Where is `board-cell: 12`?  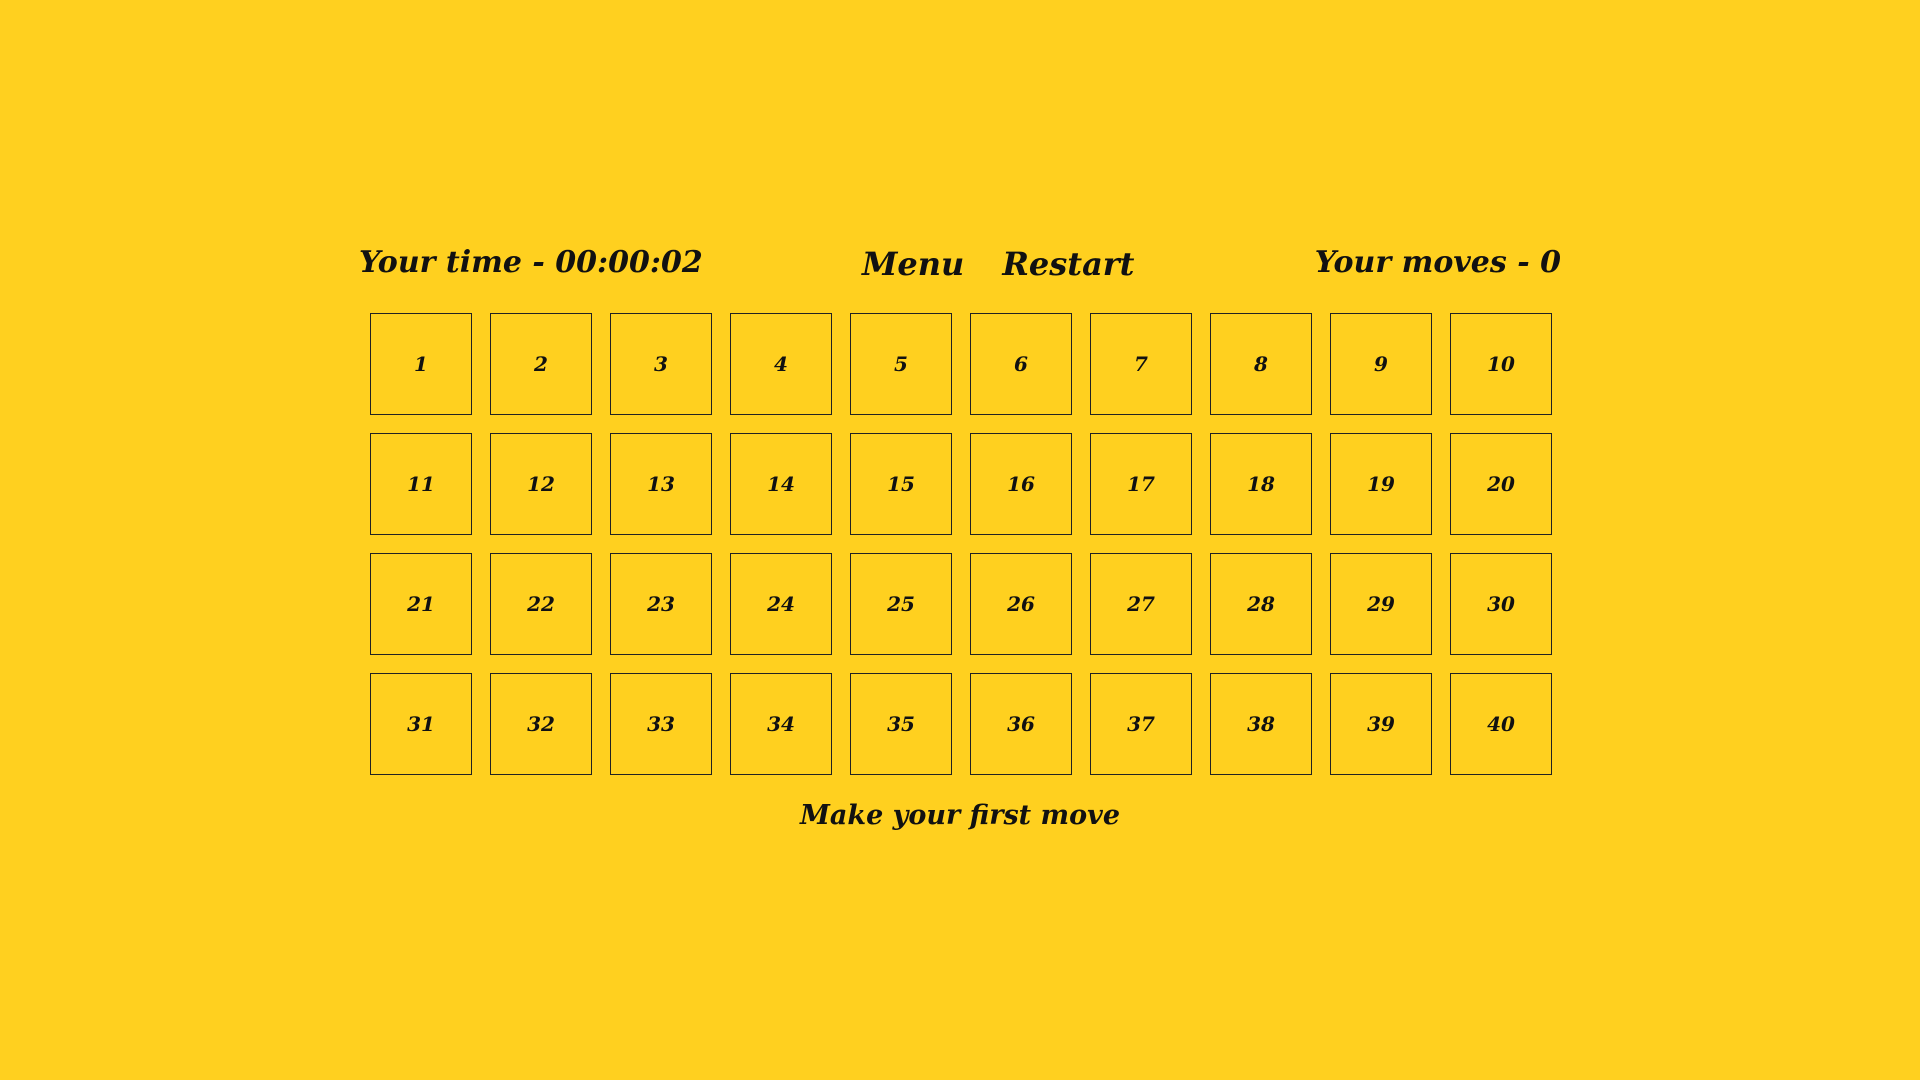
board-cell: 12 is located at coordinates (541, 484).